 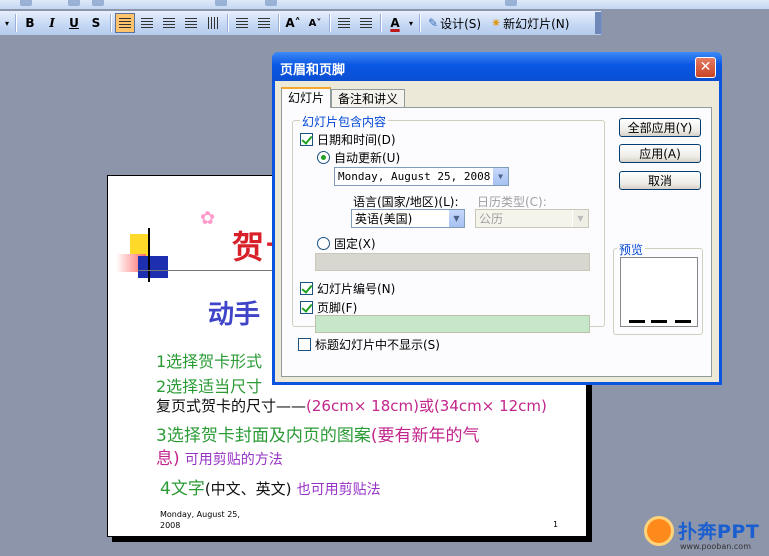 What do you see at coordinates (452, 262) in the screenshot?
I see `fixed-date-input` at bounding box center [452, 262].